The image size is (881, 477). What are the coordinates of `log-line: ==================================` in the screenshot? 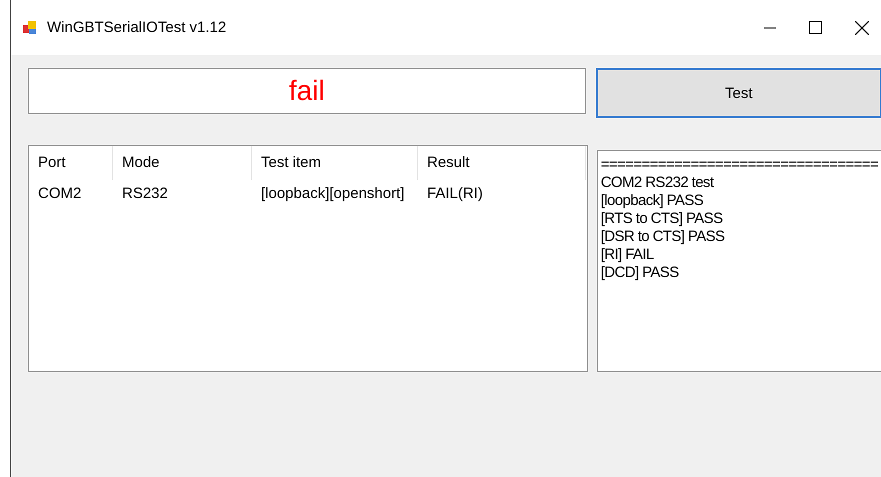 It's located at (740, 165).